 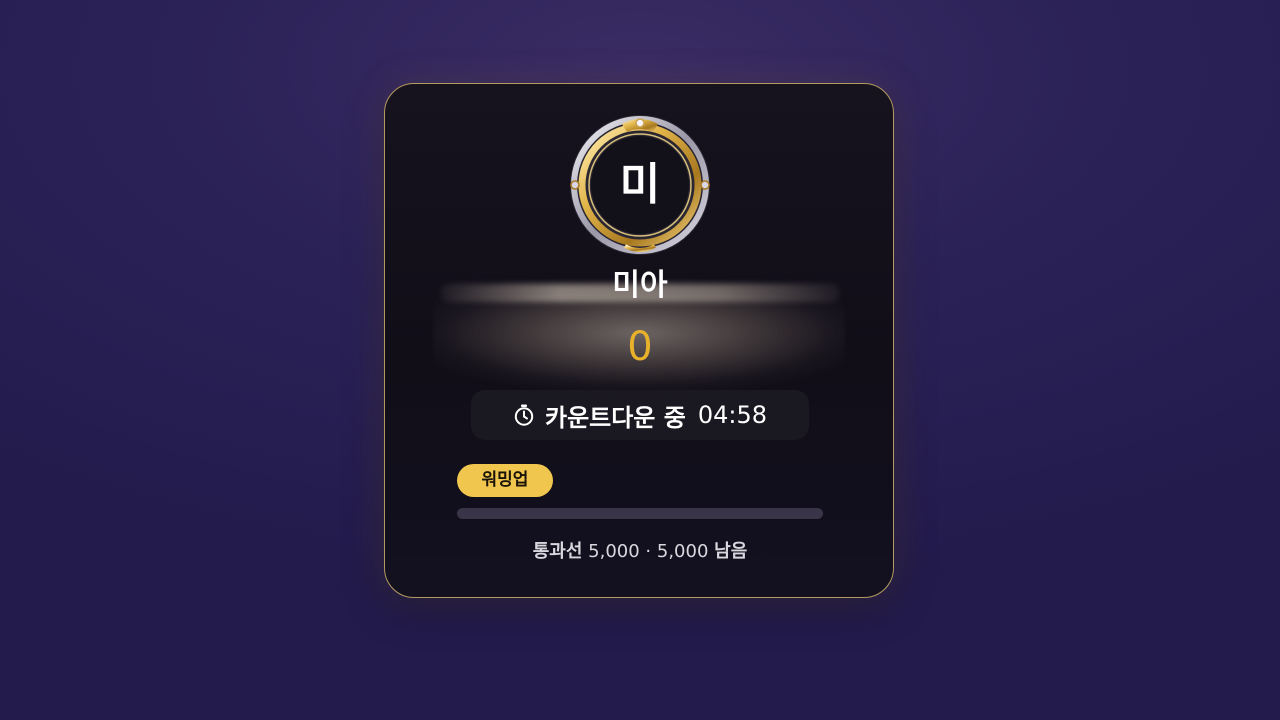 I want to click on threshold-label: 통과선, so click(x=557, y=551).